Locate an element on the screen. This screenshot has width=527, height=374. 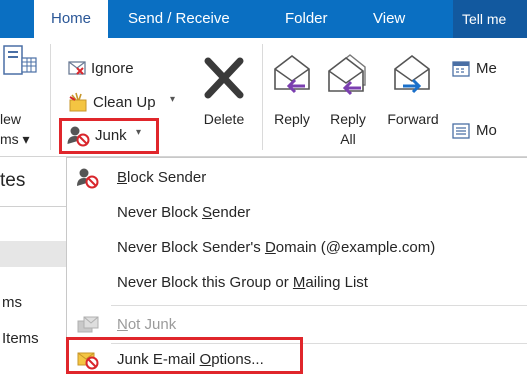
delete-icon is located at coordinates (224, 78).